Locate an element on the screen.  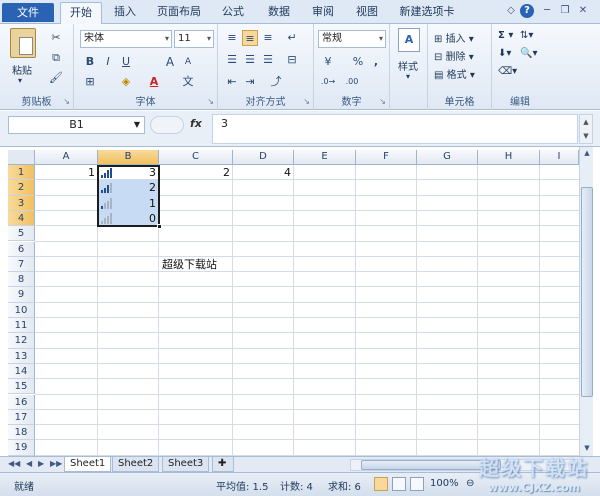
row-header-16: 16 is located at coordinates (21, 402).